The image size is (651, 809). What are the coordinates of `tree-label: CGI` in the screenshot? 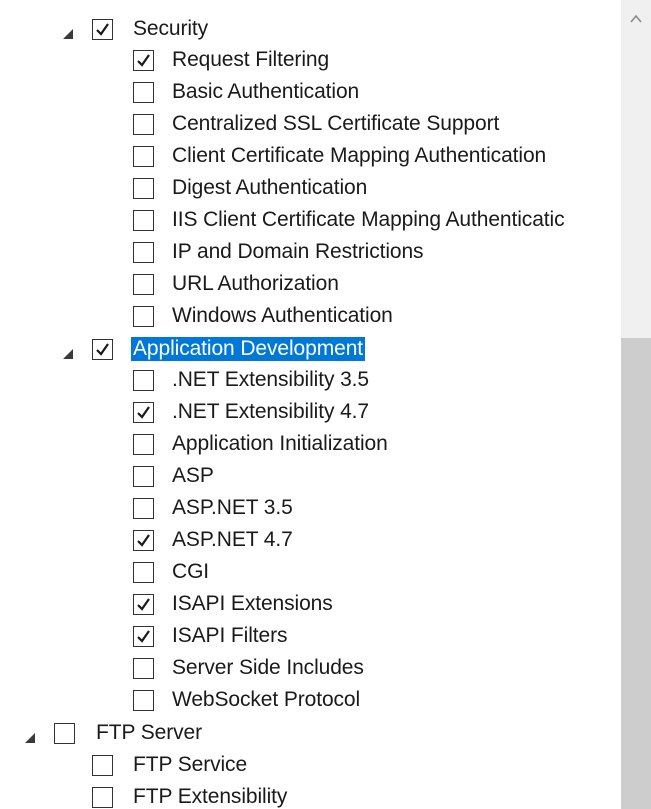 It's located at (190, 572).